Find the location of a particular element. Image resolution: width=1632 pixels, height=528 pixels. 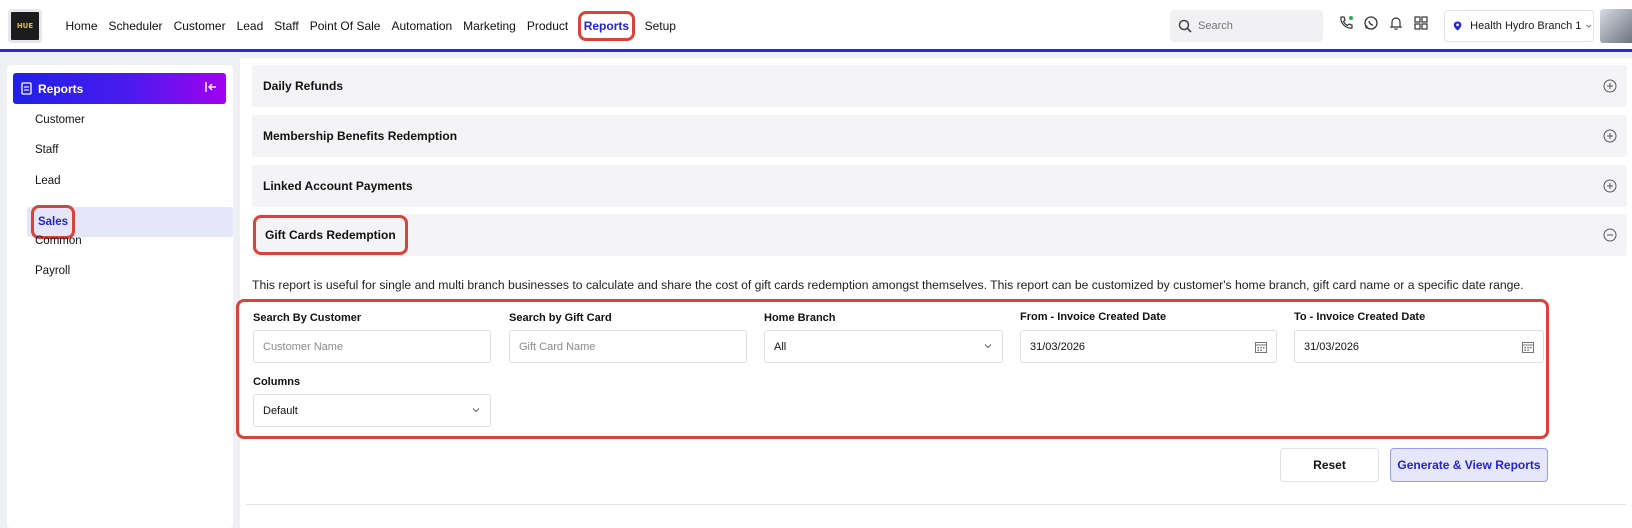

nav-lead: Lead is located at coordinates (250, 26).